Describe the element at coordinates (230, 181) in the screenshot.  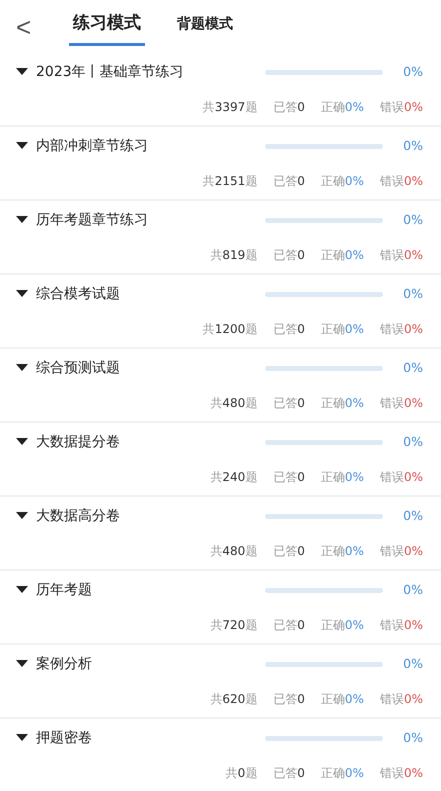
I see `total-count: 共2151题` at that location.